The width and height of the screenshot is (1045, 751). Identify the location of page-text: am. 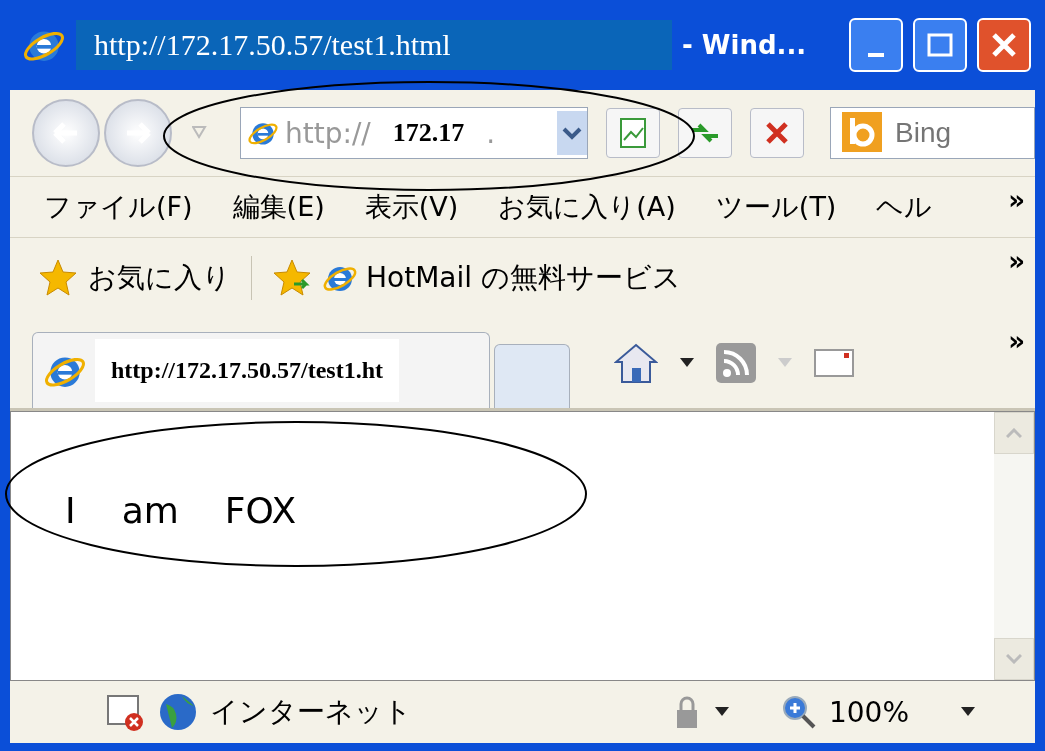
(150, 510).